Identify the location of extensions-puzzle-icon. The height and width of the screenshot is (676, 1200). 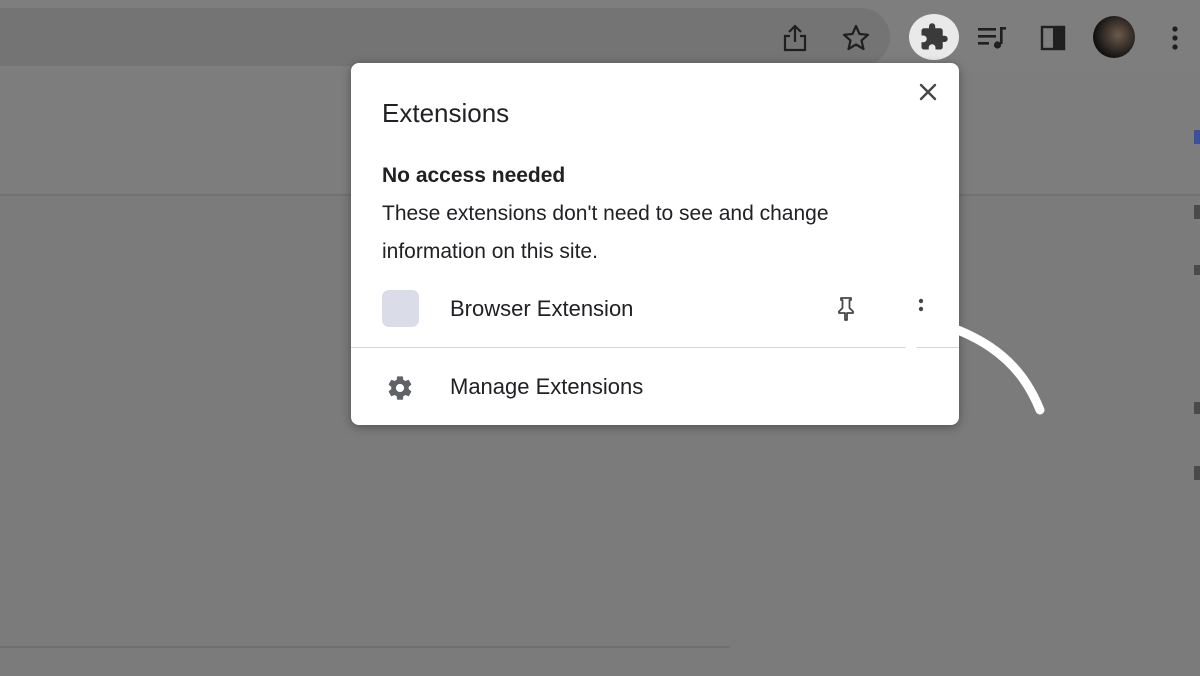
(934, 37).